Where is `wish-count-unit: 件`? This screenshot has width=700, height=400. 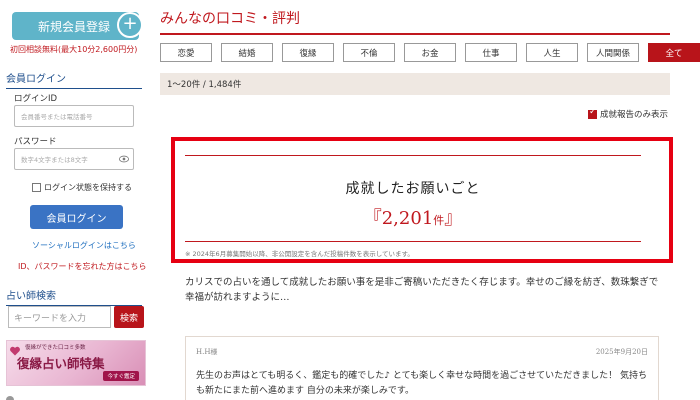 wish-count-unit: 件 is located at coordinates (439, 220).